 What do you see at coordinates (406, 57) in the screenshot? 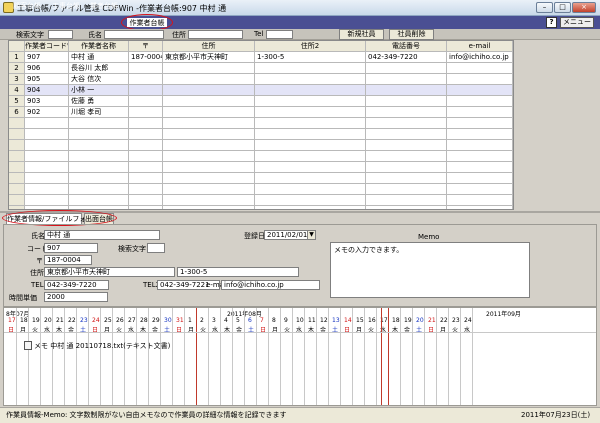
I see `grid-cell: 042-349-7220` at bounding box center [406, 57].